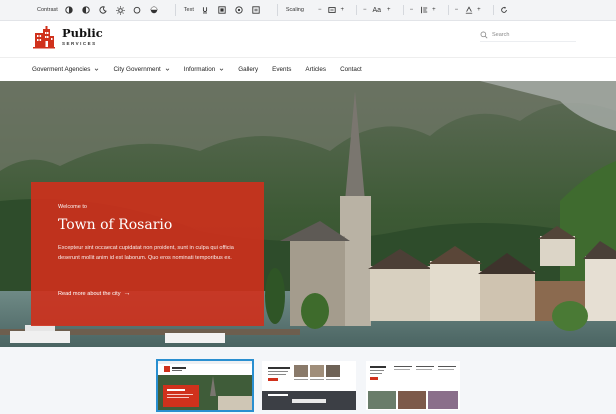 The width and height of the screenshot is (616, 414). I want to click on cursor-icon, so click(239, 10).